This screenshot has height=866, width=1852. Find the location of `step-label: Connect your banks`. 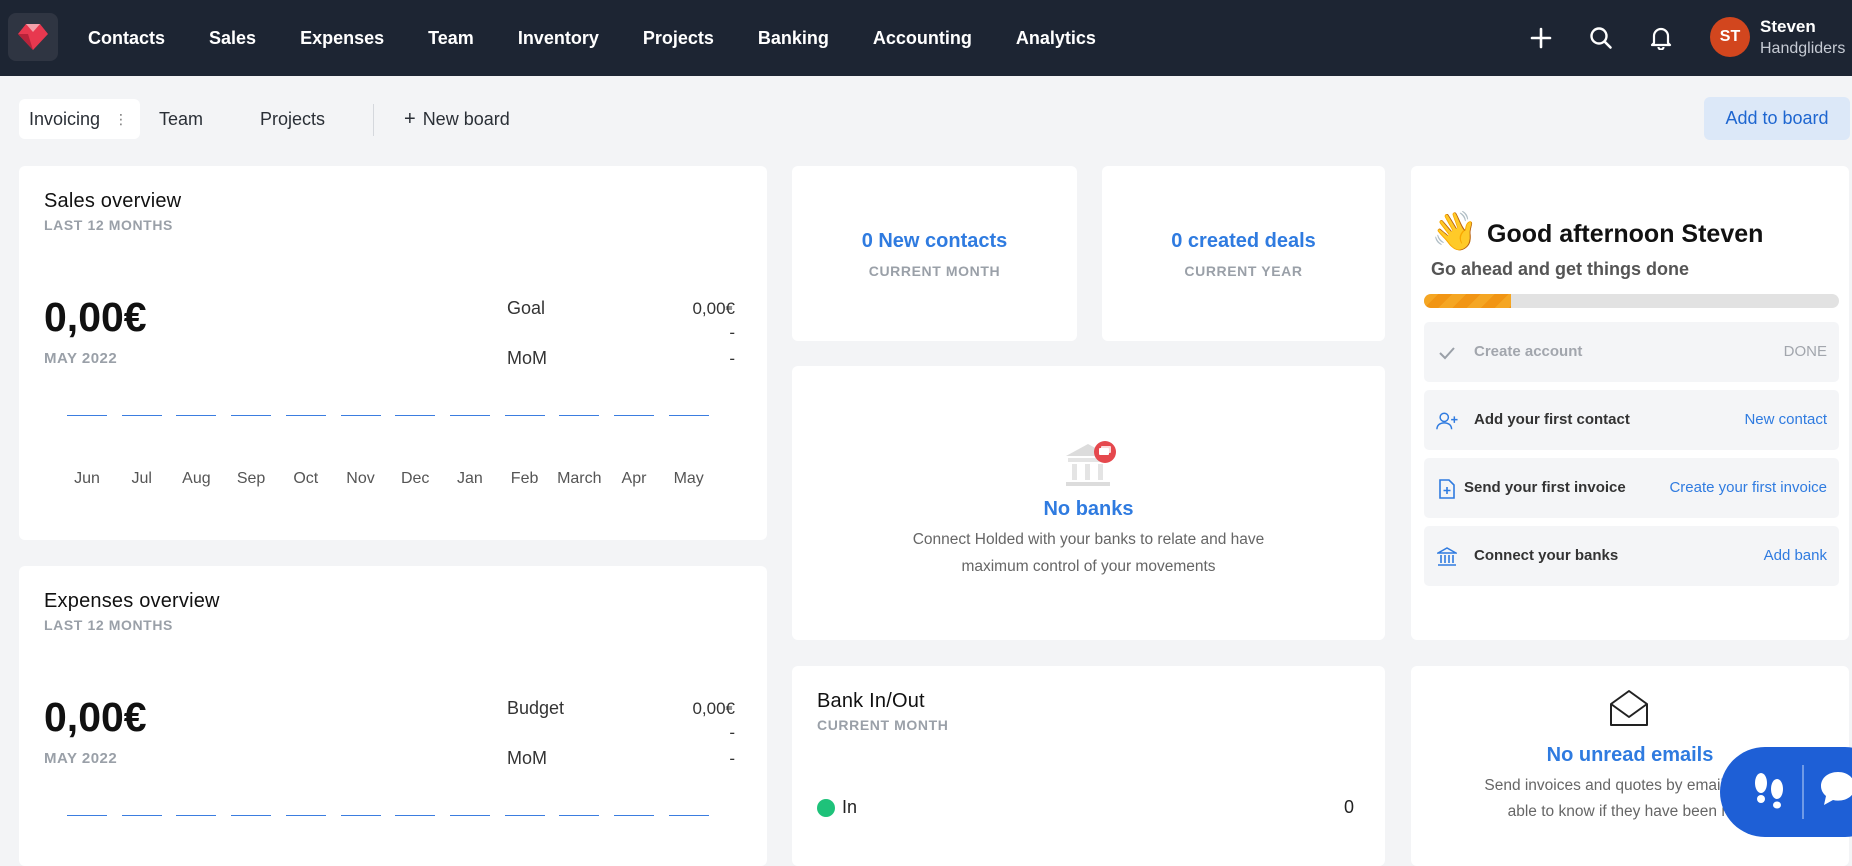

step-label: Connect your banks is located at coordinates (1546, 555).